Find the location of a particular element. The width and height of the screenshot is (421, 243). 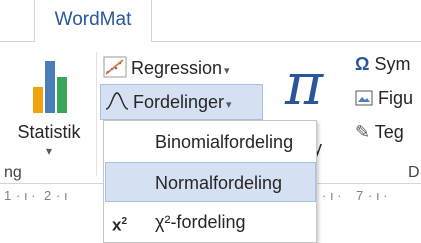

group-label-right: D is located at coordinates (414, 172).